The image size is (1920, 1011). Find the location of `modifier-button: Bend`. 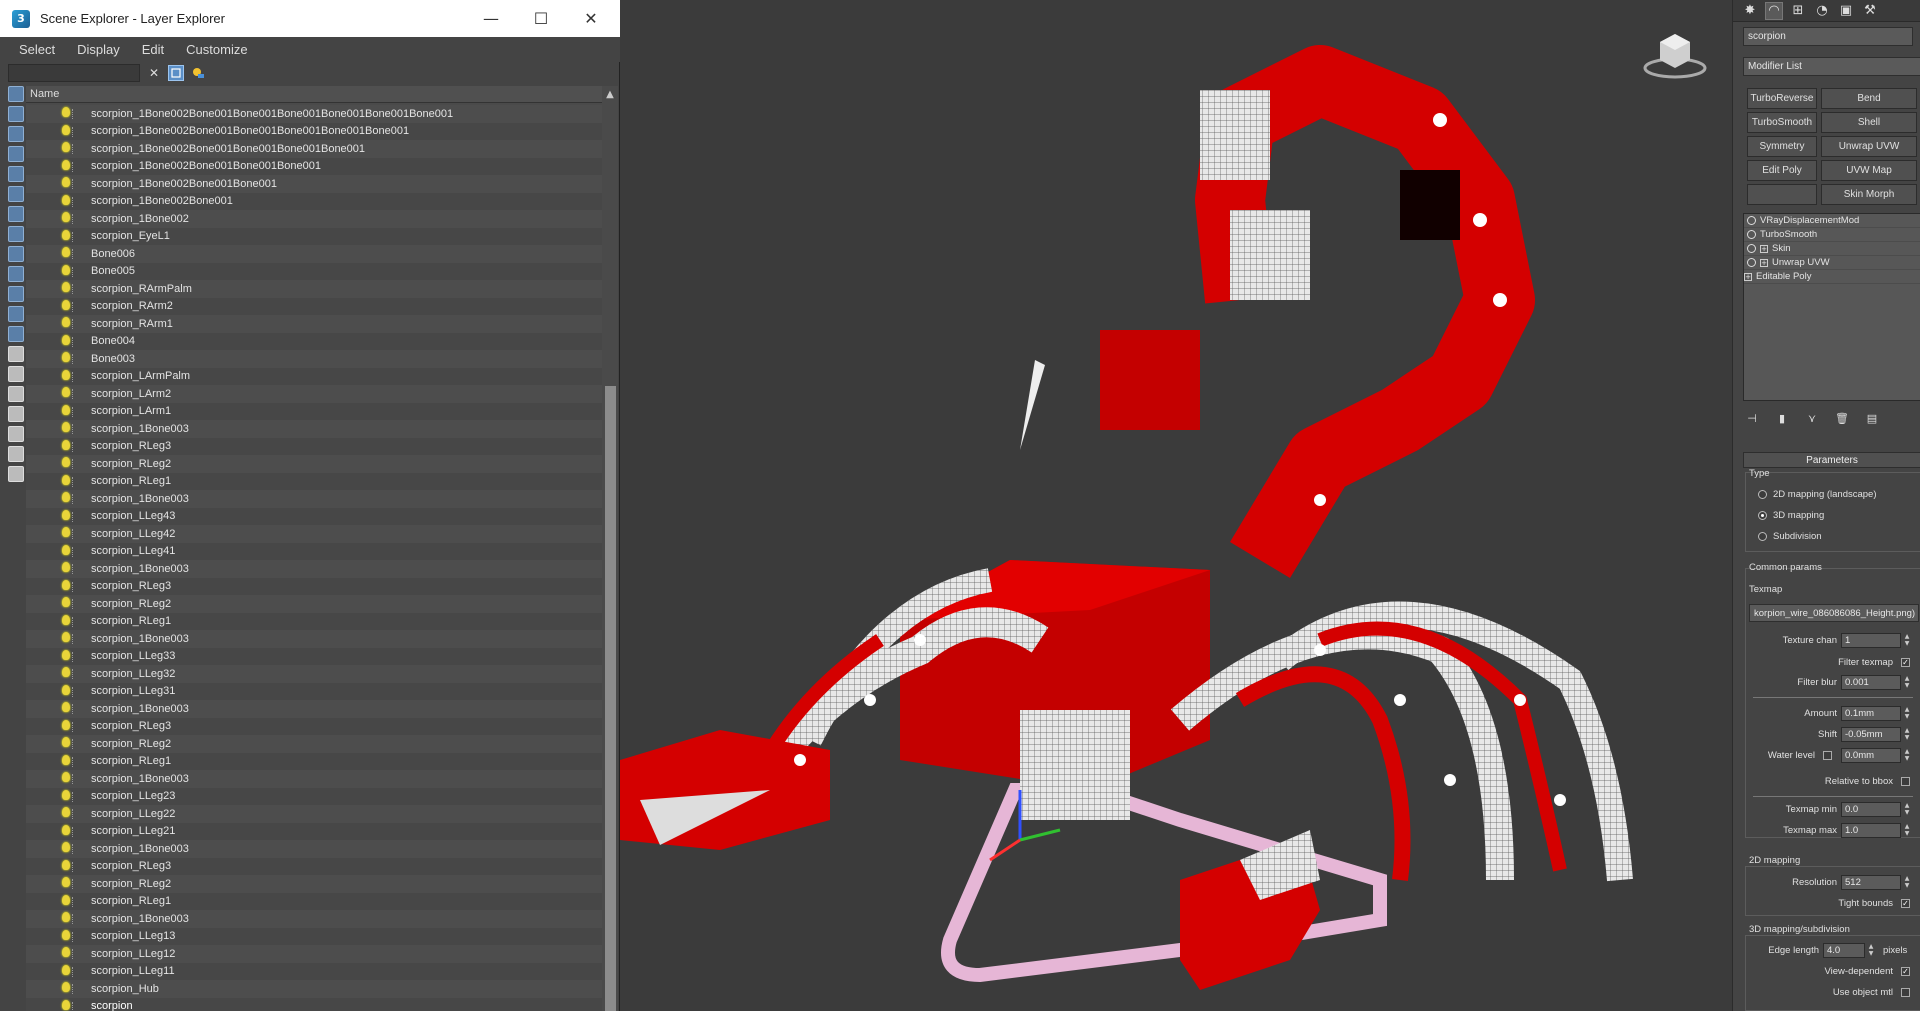

modifier-button: Bend is located at coordinates (1869, 98).